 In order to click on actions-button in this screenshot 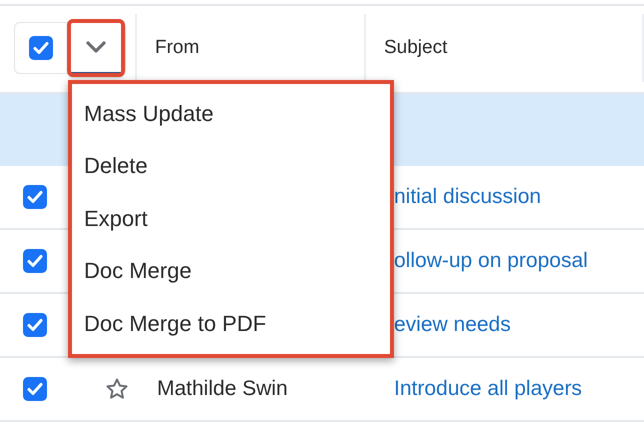, I will do `click(96, 48)`.